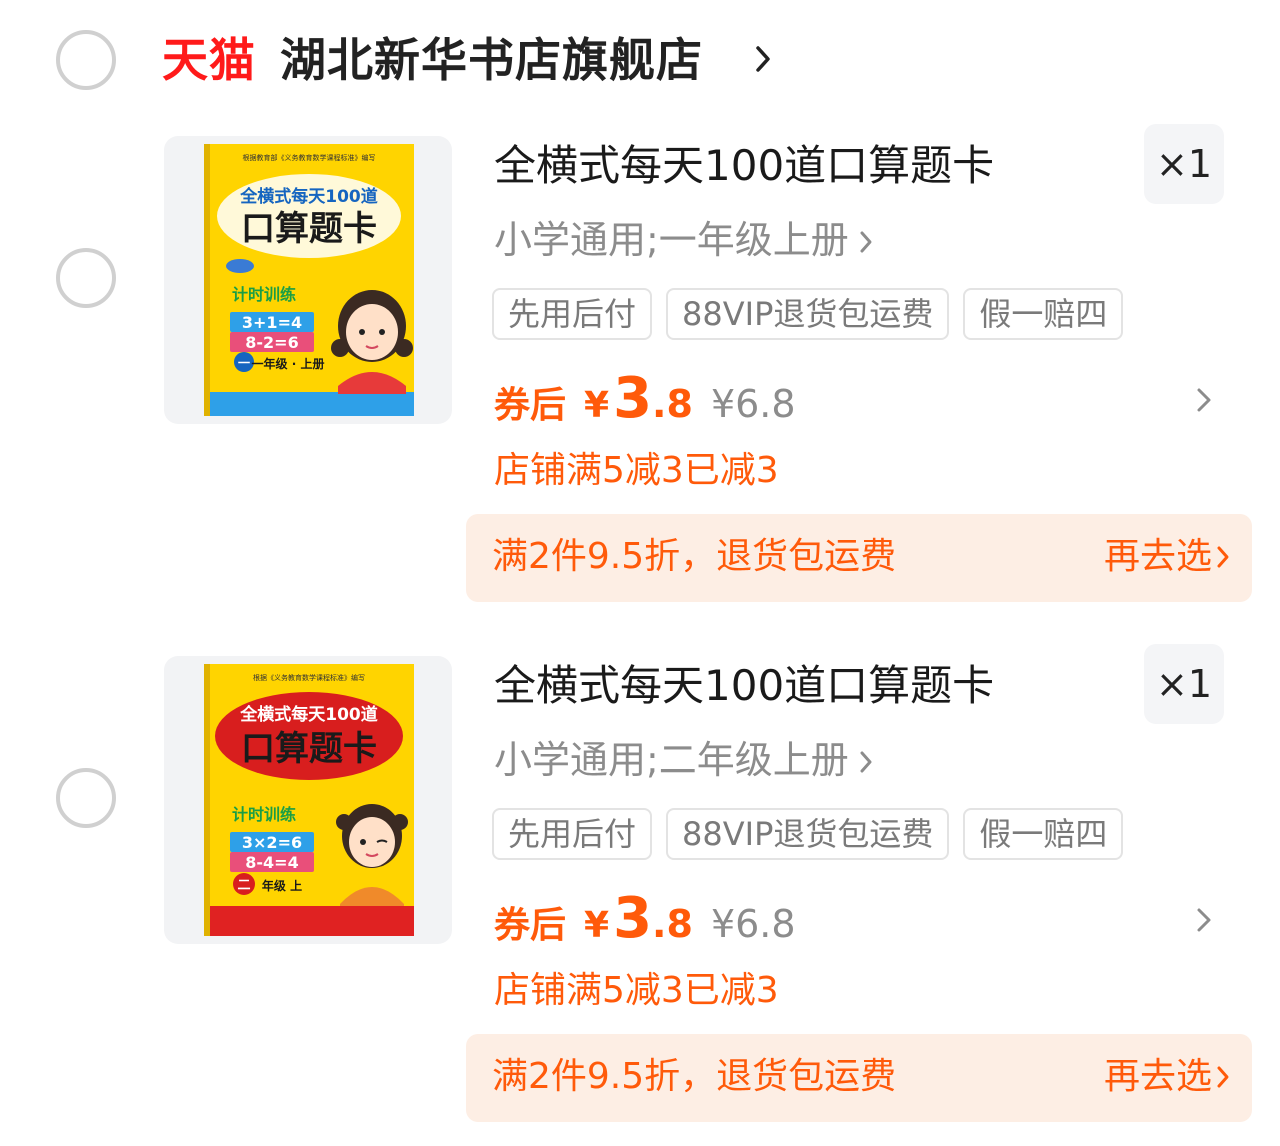  What do you see at coordinates (272, 322) in the screenshot?
I see `cover-eq1: 3+1=4` at bounding box center [272, 322].